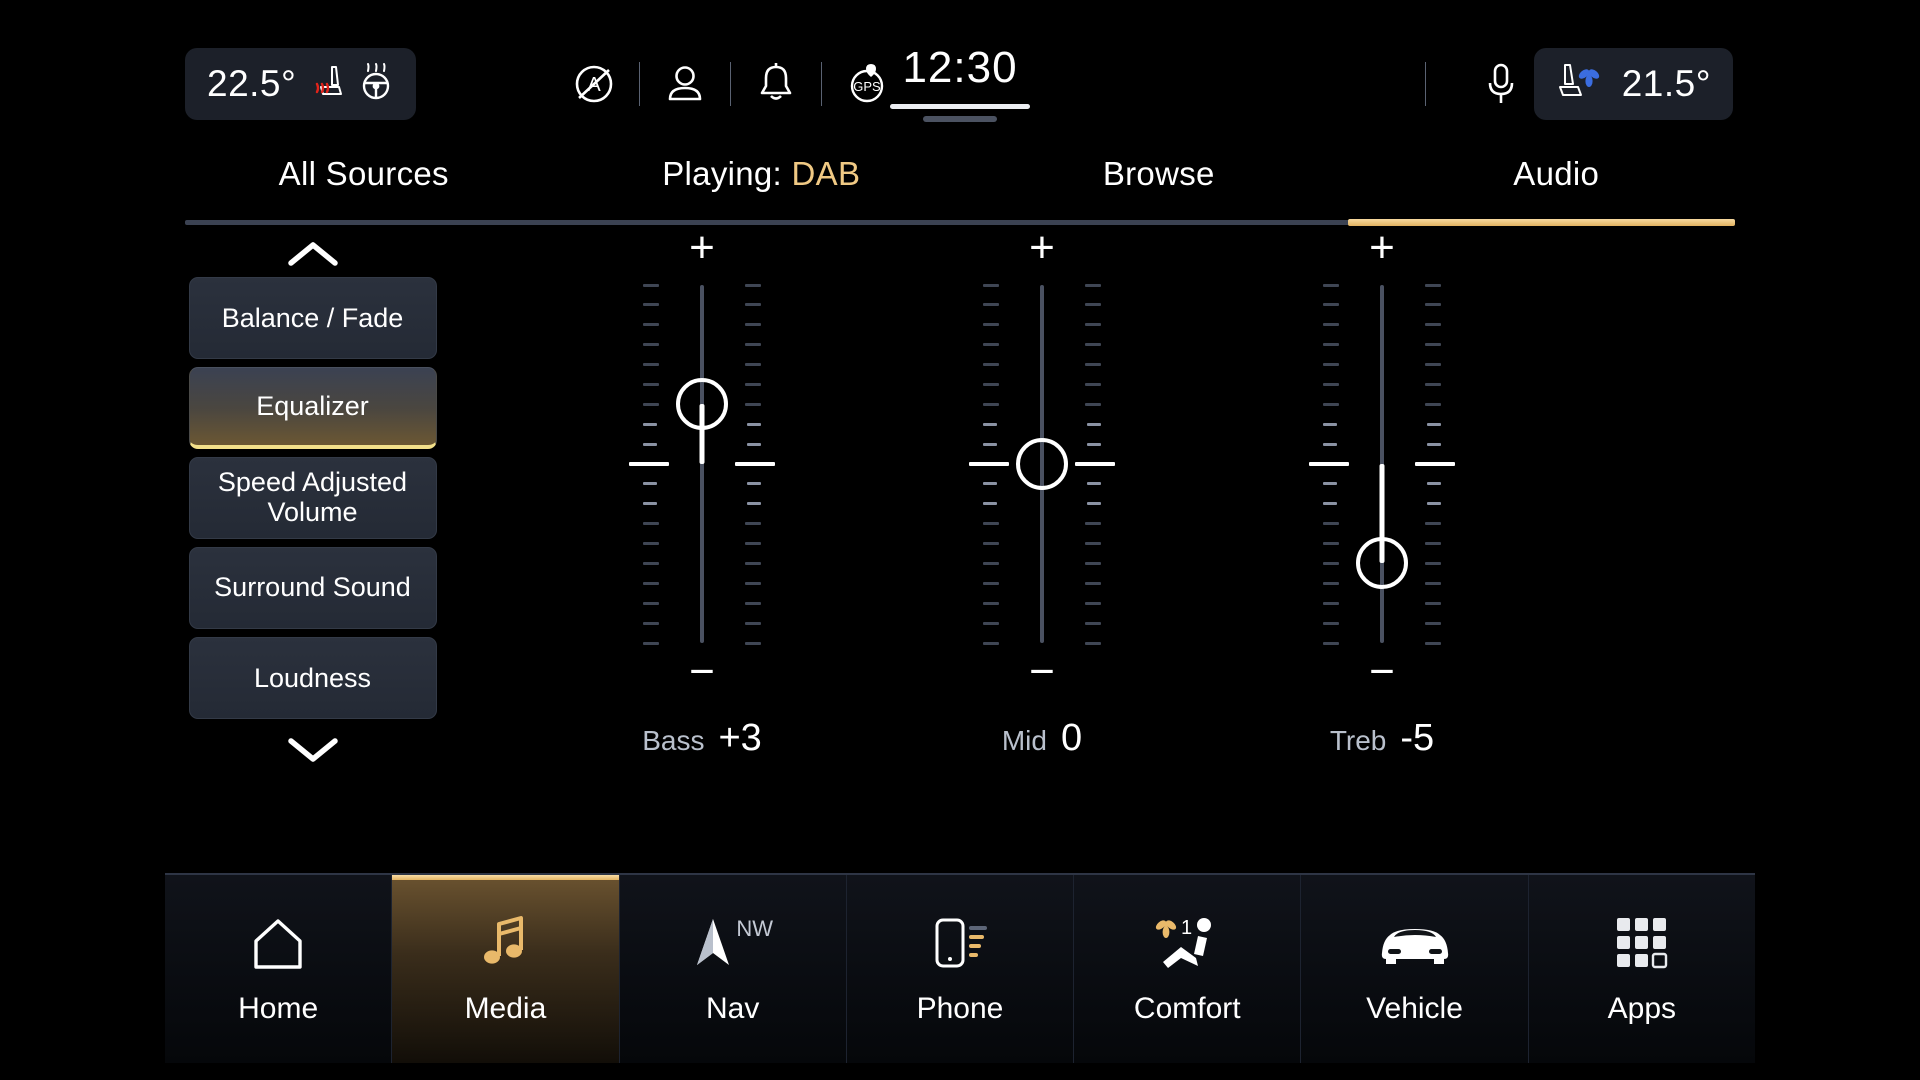 The height and width of the screenshot is (1080, 1920). What do you see at coordinates (702, 404) in the screenshot?
I see `bass-slider-handle` at bounding box center [702, 404].